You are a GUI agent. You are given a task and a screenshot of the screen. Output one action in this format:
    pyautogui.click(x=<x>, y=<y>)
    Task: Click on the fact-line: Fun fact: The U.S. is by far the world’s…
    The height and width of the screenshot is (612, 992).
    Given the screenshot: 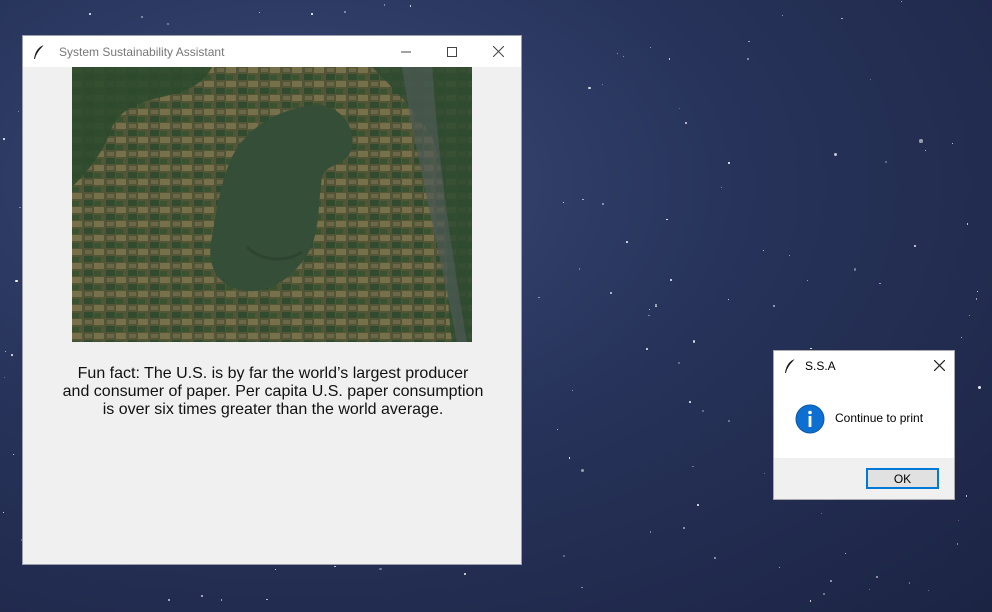 What is the action you would take?
    pyautogui.click(x=273, y=373)
    